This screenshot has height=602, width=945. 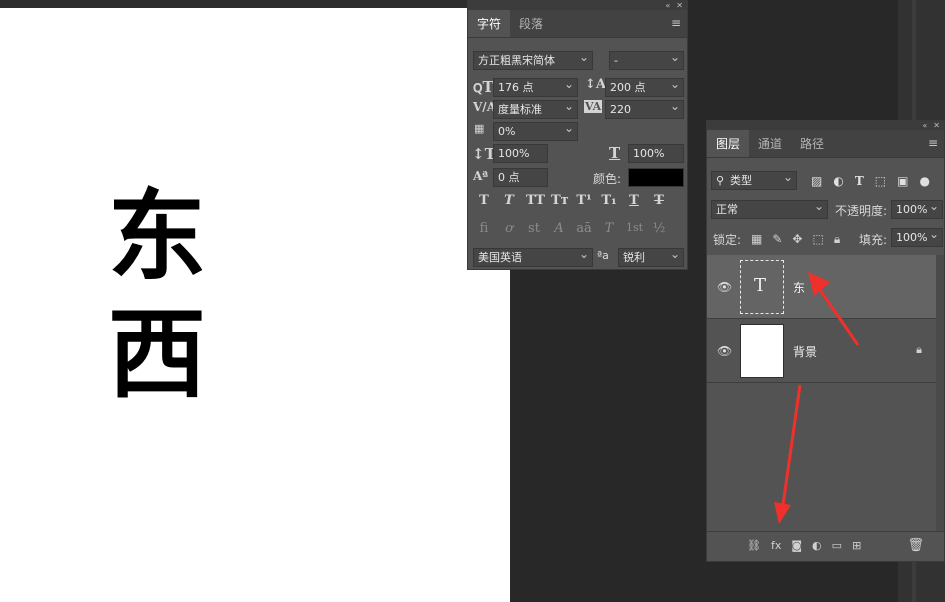 What do you see at coordinates (796, 545) in the screenshot?
I see `mask-icon: ◙` at bounding box center [796, 545].